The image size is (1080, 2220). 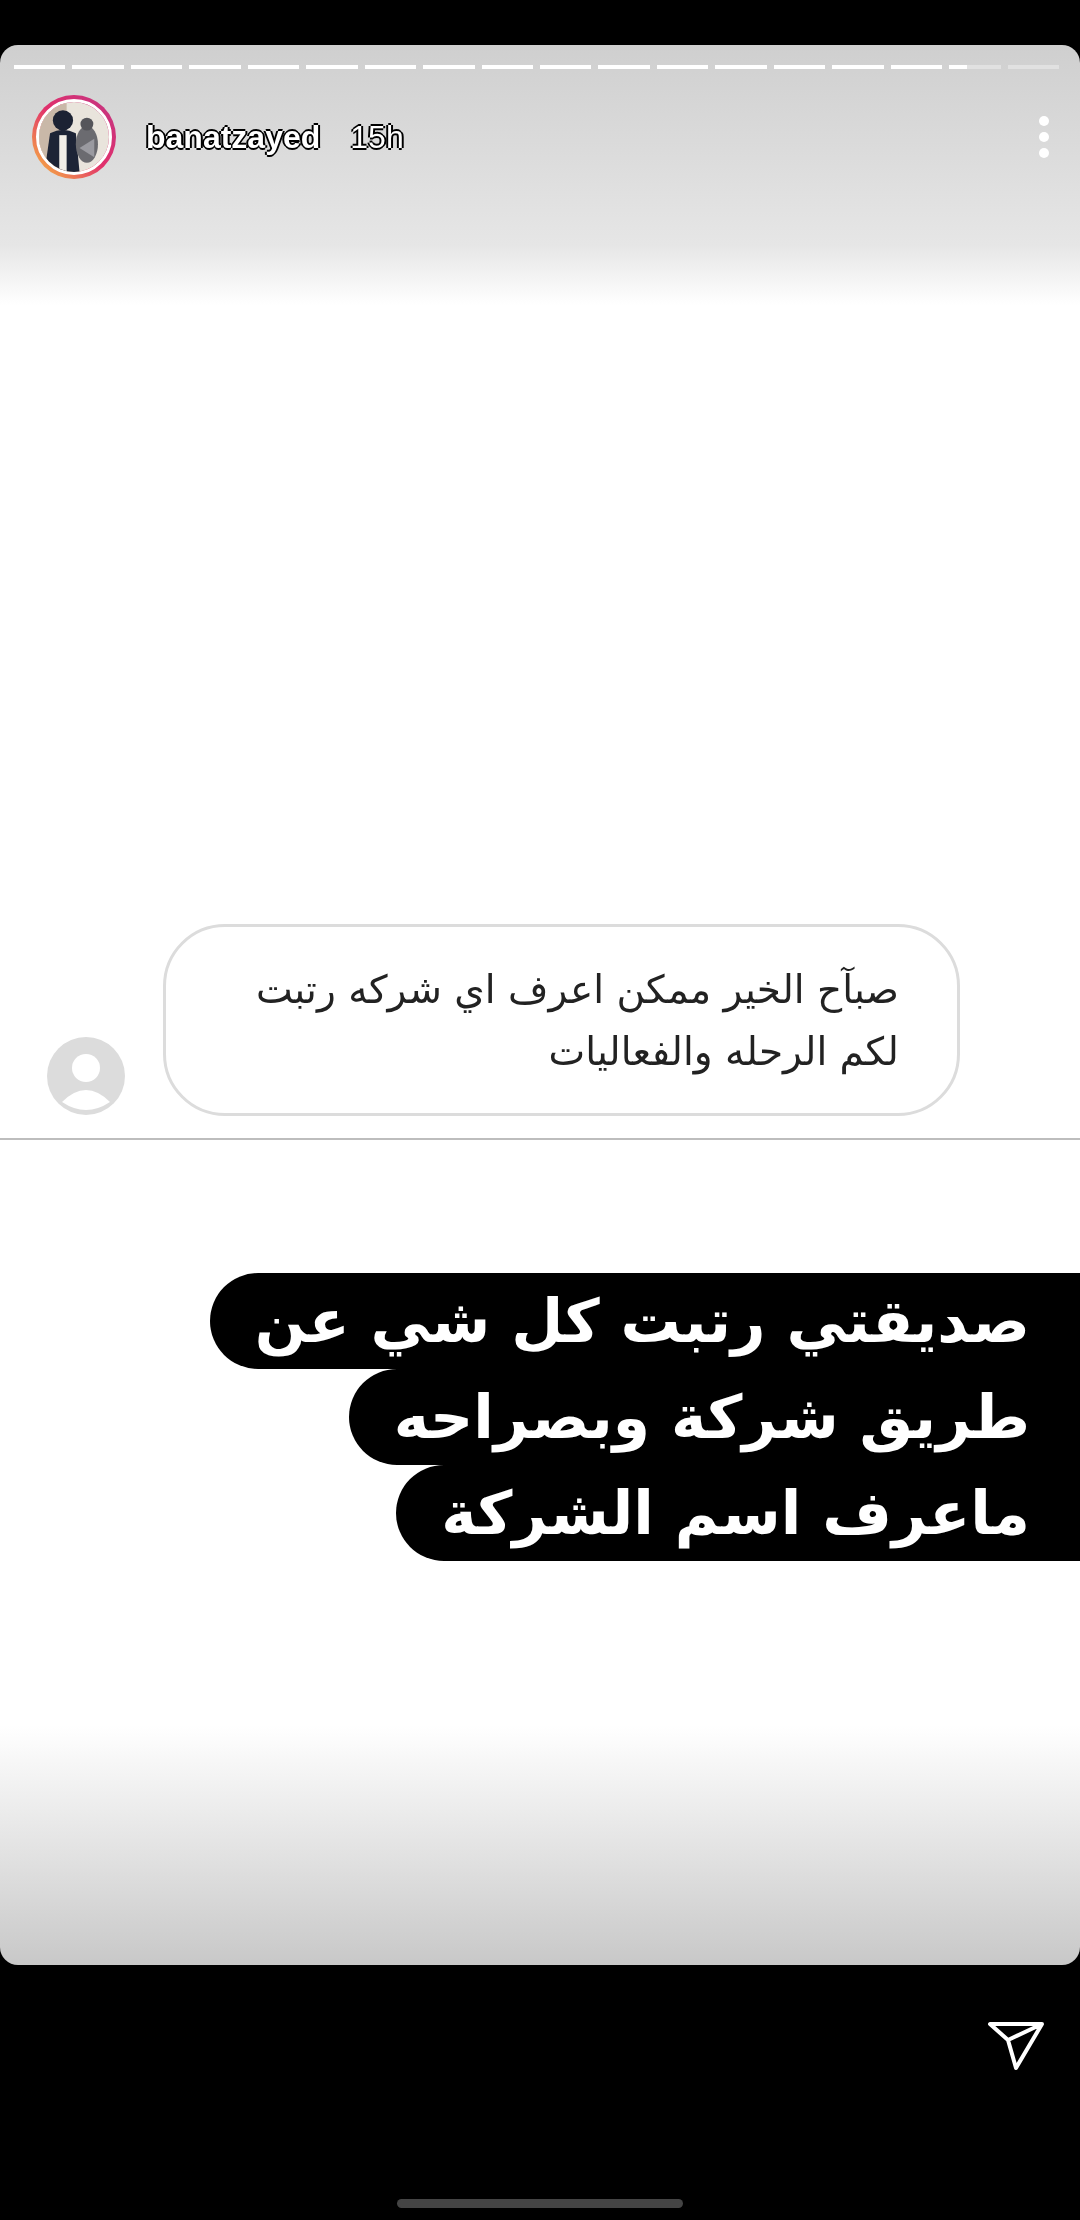 I want to click on send-icon, so click(x=1016, y=2046).